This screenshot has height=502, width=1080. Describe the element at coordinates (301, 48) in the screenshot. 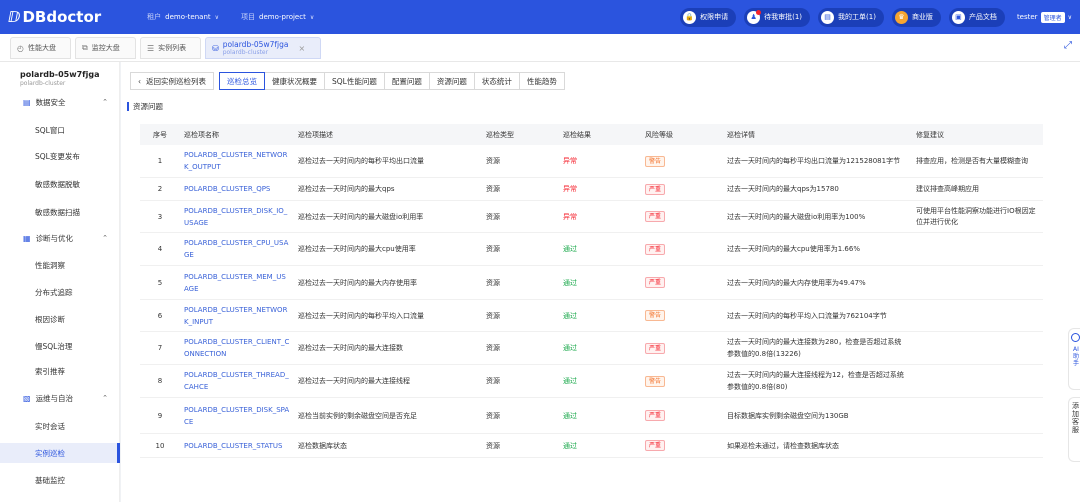

I see `close-icon: ×` at that location.